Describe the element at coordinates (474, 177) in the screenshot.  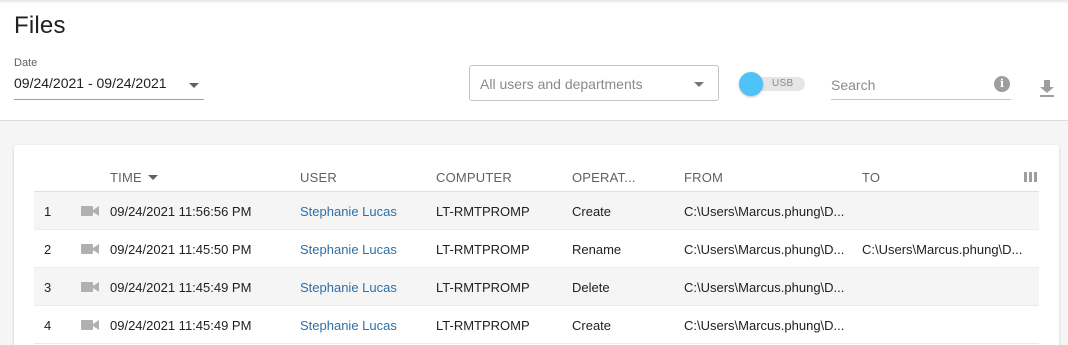
I see `column-header-computer: COMPUTER` at that location.